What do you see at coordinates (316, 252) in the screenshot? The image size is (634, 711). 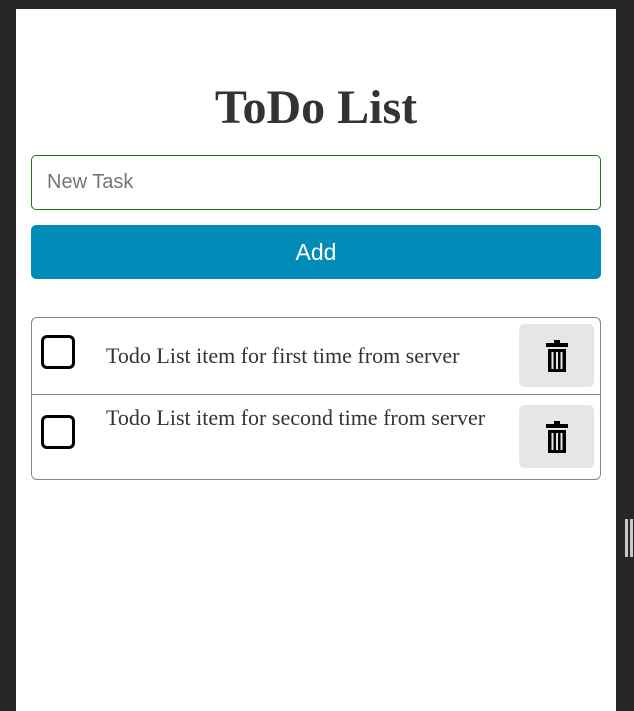 I see `add-button: Add` at bounding box center [316, 252].